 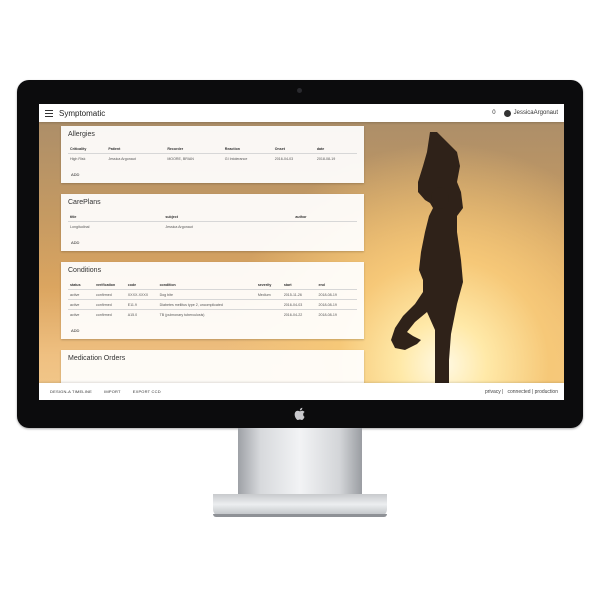 I want to click on table-cell: 2015-11-26, so click(x=299, y=294).